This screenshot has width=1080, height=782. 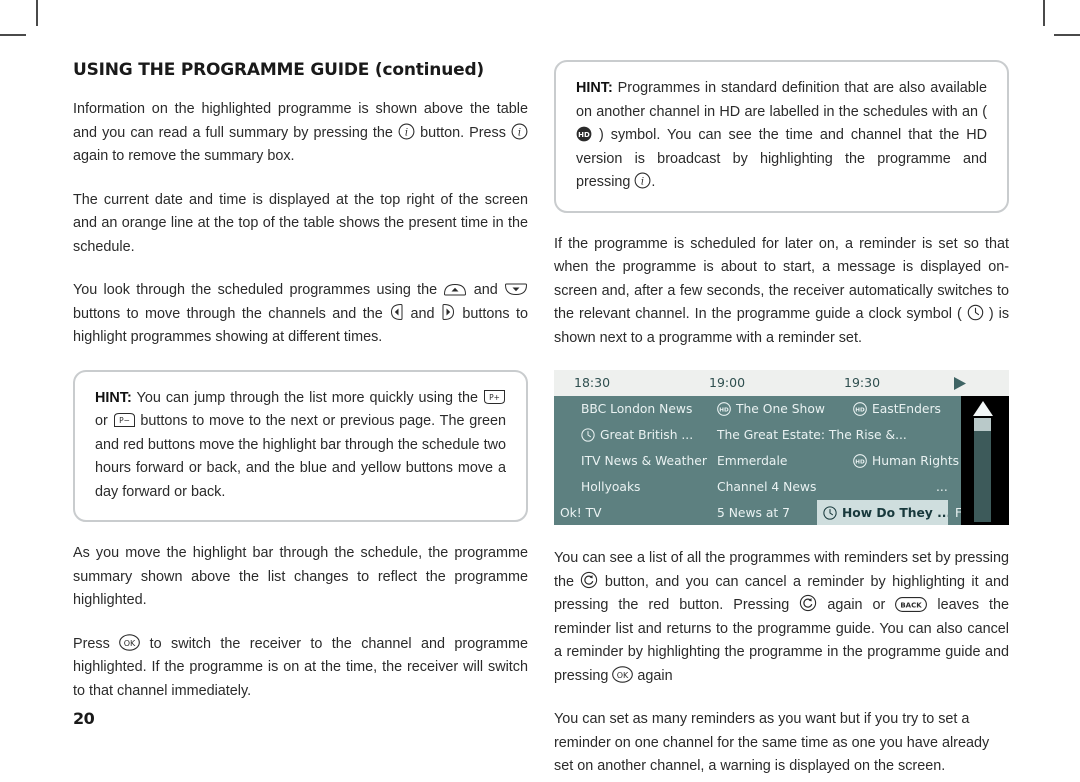 I want to click on guide-row: Ok! TV5 News at 7How Do They ...Foo, so click(x=781, y=512).